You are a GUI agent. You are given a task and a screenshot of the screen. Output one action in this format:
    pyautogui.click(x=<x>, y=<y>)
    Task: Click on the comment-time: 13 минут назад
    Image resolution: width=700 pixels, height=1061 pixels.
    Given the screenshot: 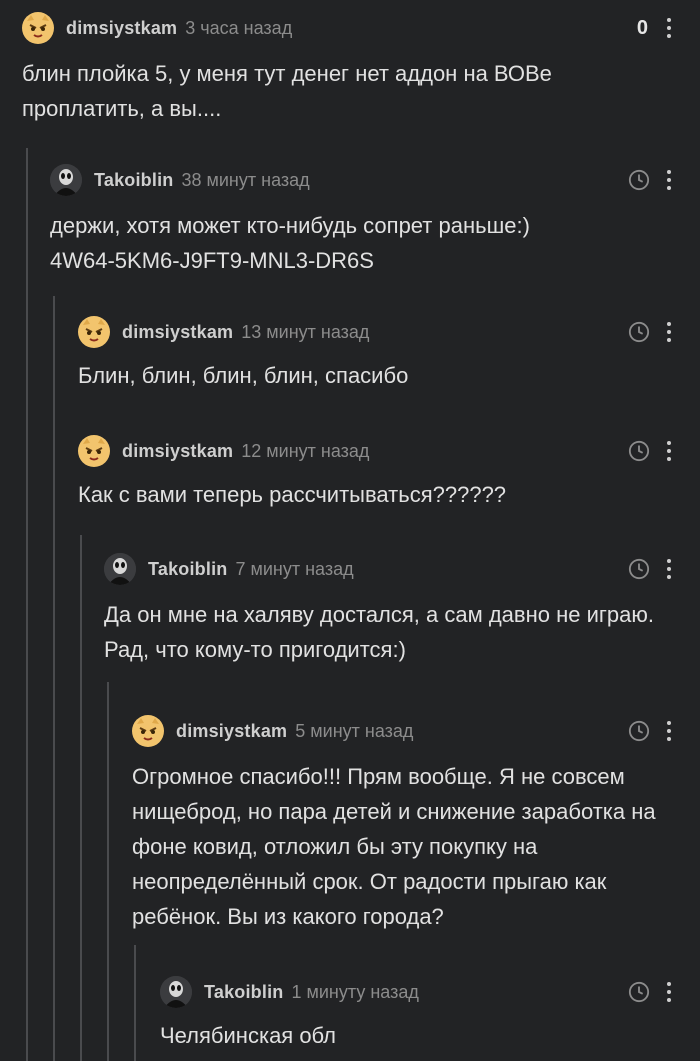 What is the action you would take?
    pyautogui.click(x=305, y=332)
    